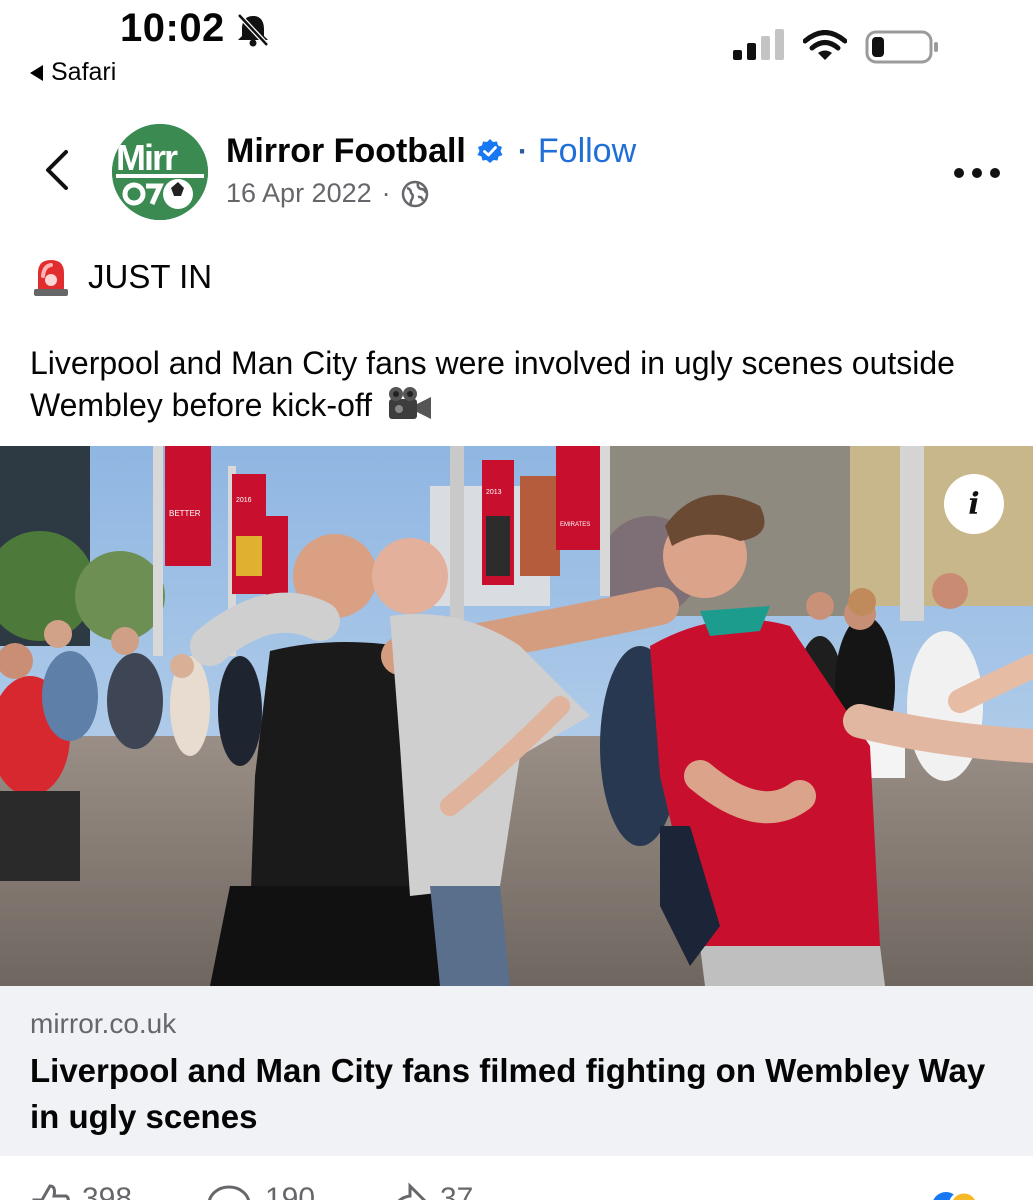 This screenshot has height=1200, width=1033. I want to click on page-name: Mirror Football, so click(346, 151).